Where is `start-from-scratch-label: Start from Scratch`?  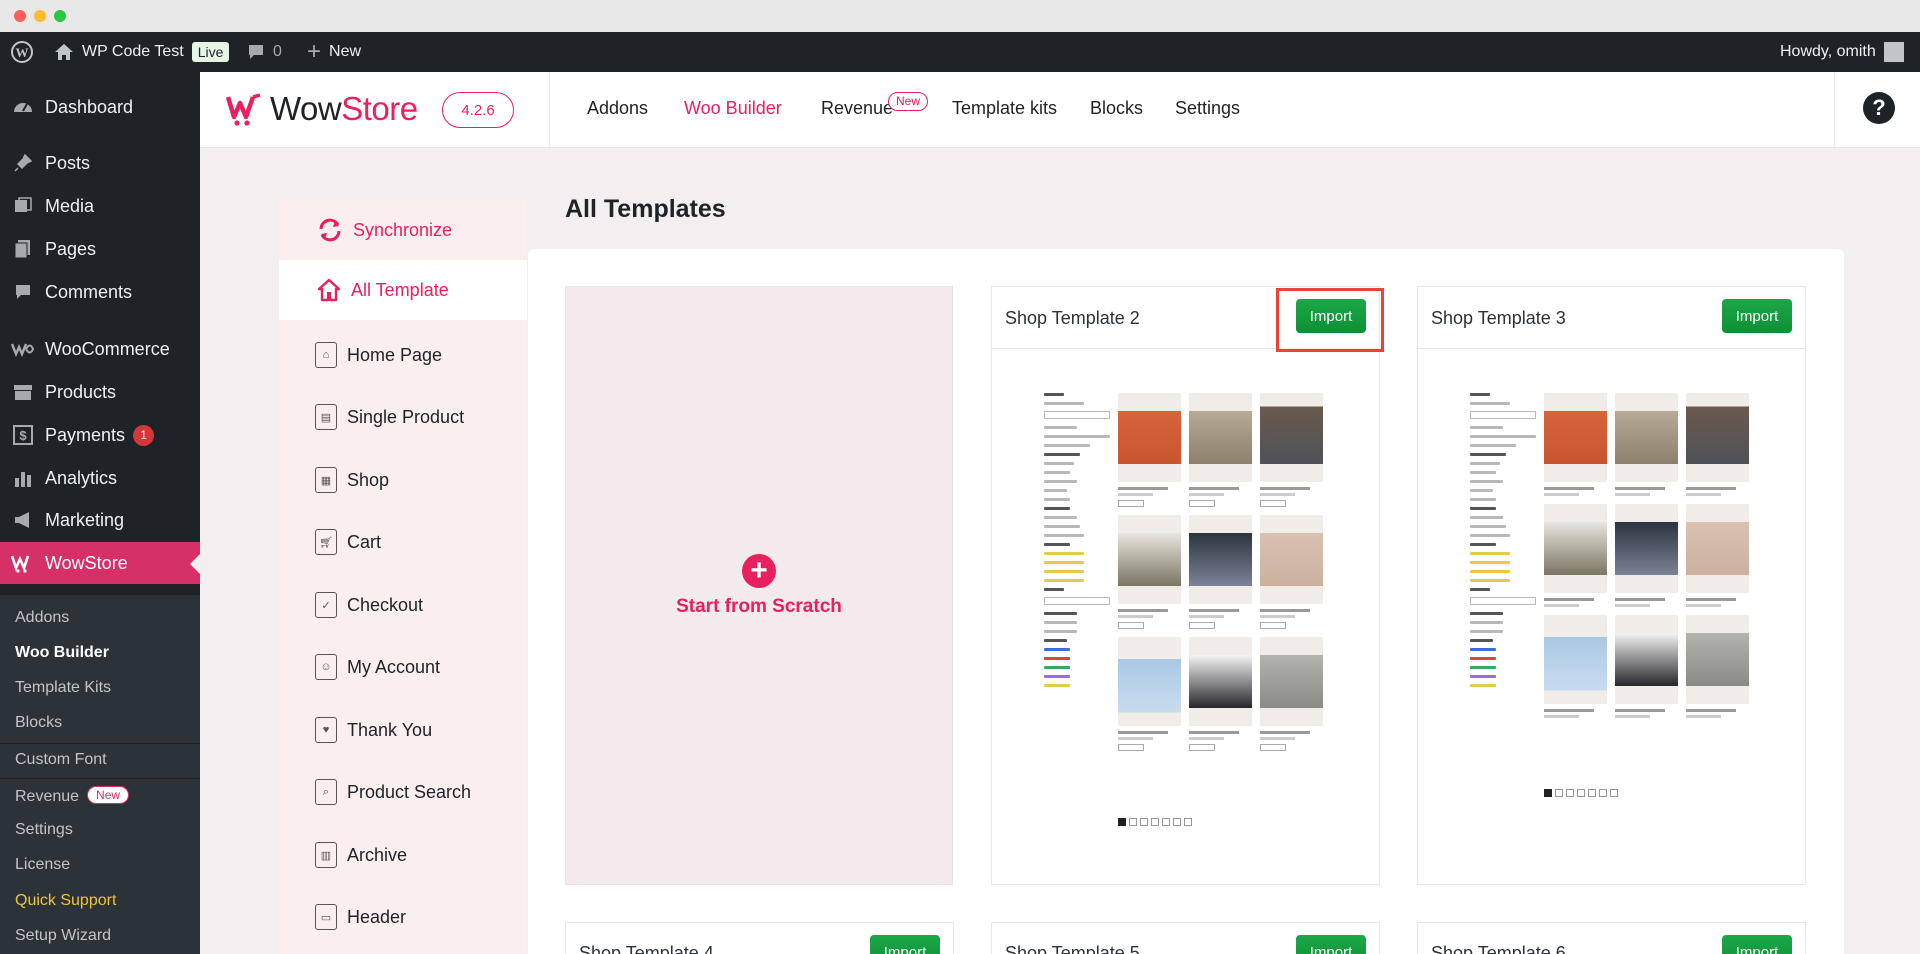 start-from-scratch-label: Start from Scratch is located at coordinates (759, 606).